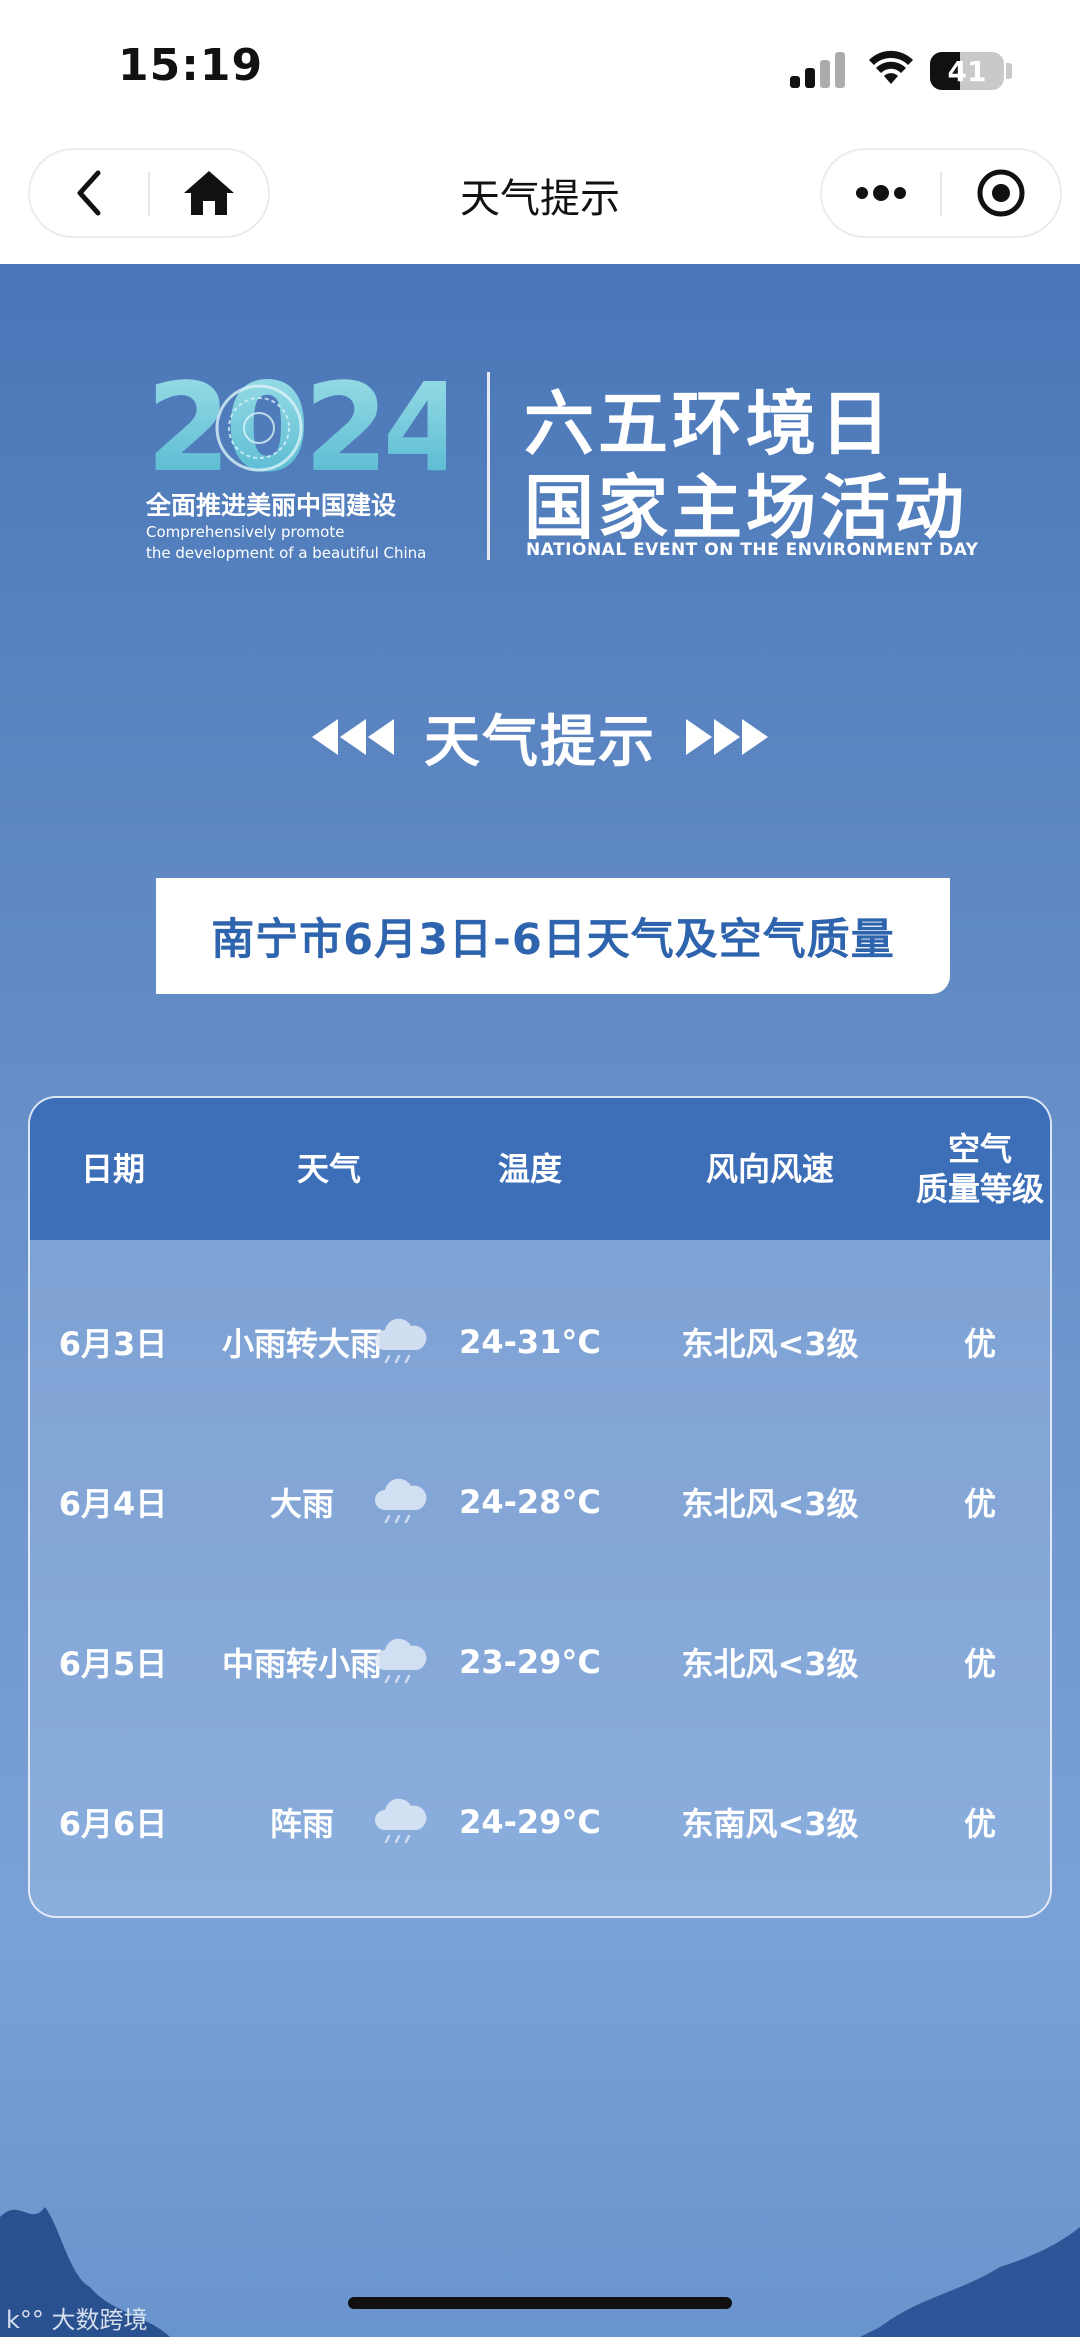 The height and width of the screenshot is (2337, 1080). I want to click on close-miniprogram-button, so click(1001, 193).